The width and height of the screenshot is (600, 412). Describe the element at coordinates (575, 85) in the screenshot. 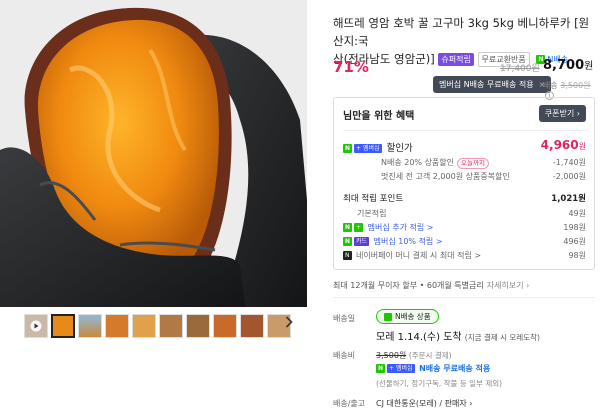

I see `shipping-cost-struck: 3,500원` at that location.